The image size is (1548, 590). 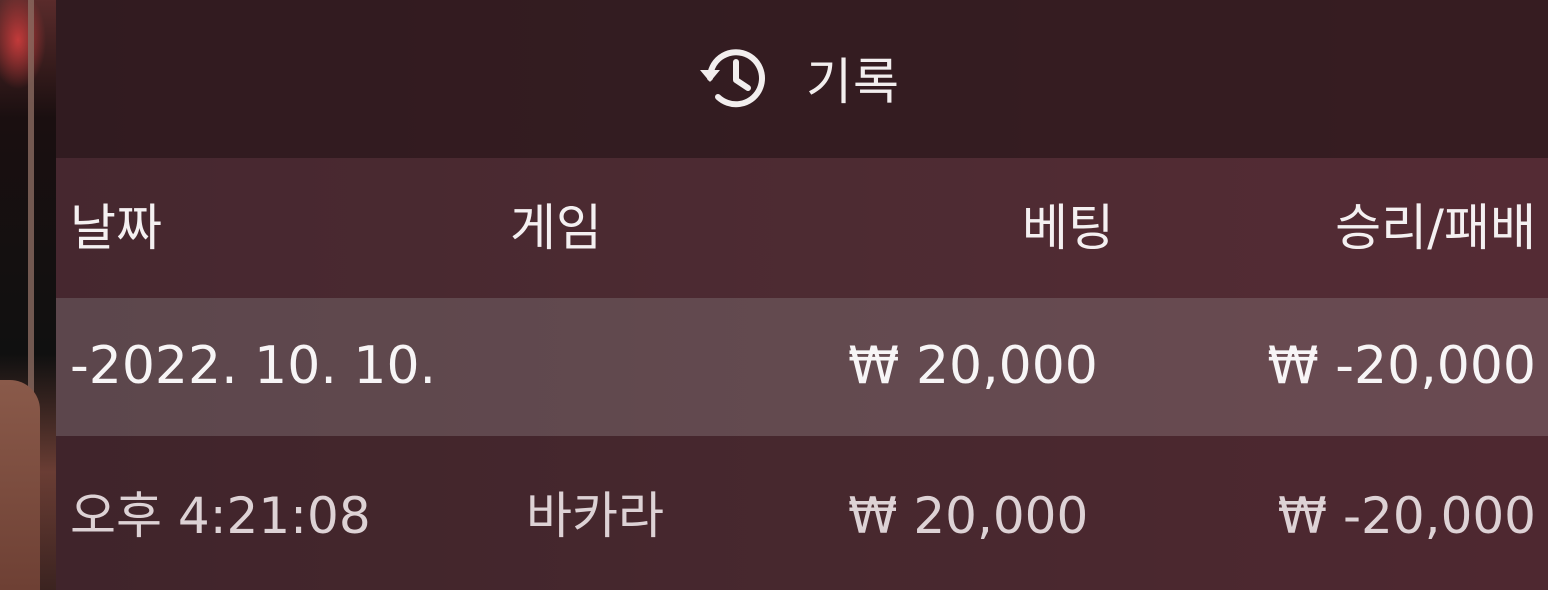 I want to click on column-header-bet: 베팅, so click(x=1068, y=228).